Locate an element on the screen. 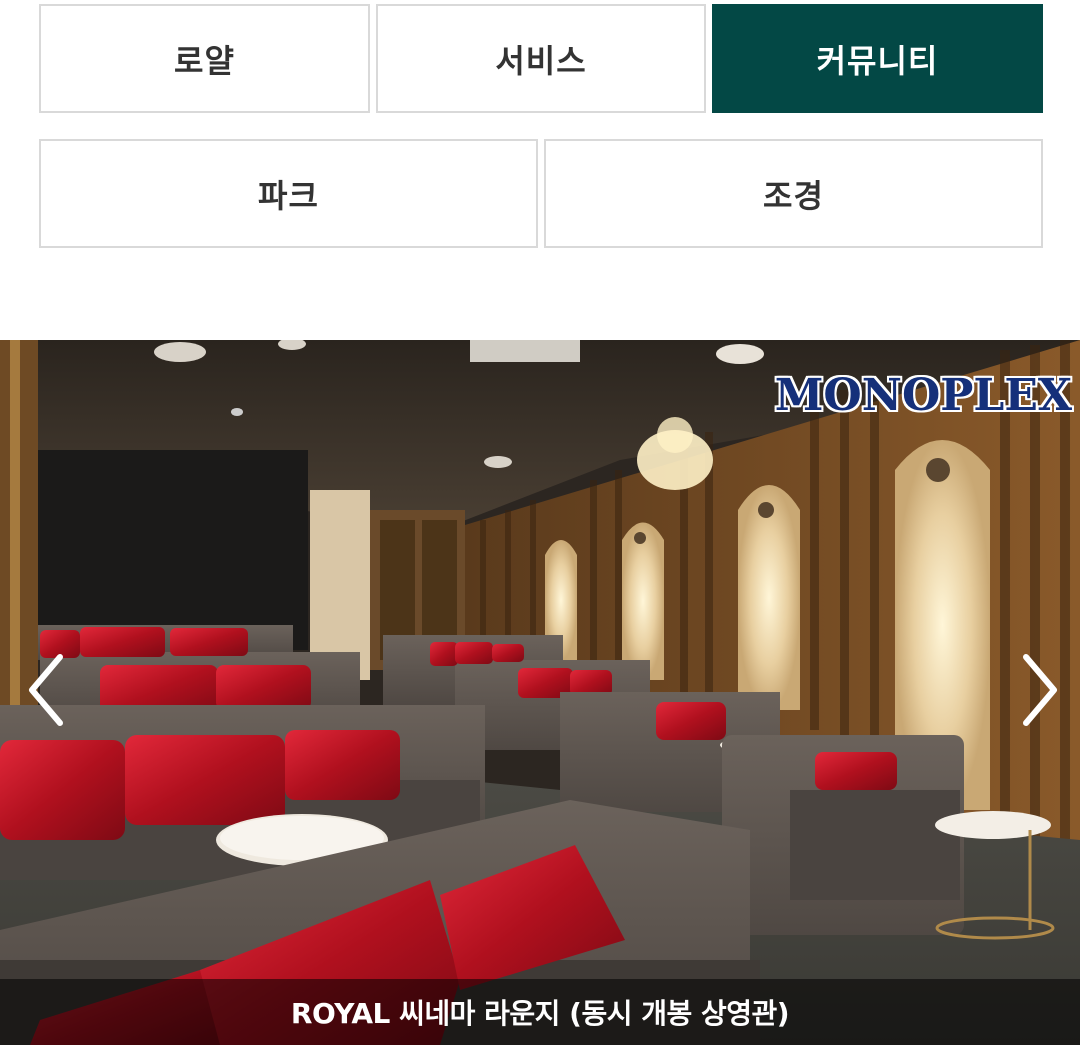 The width and height of the screenshot is (1080, 1045). tab-landscape: 조경 is located at coordinates (793, 193).